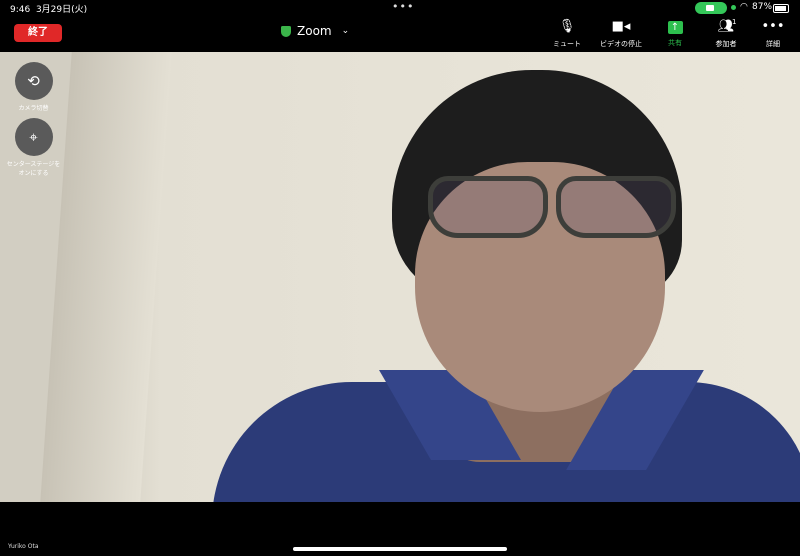  What do you see at coordinates (33, 108) in the screenshot?
I see `switch-camera-label: カメラ切替` at bounding box center [33, 108].